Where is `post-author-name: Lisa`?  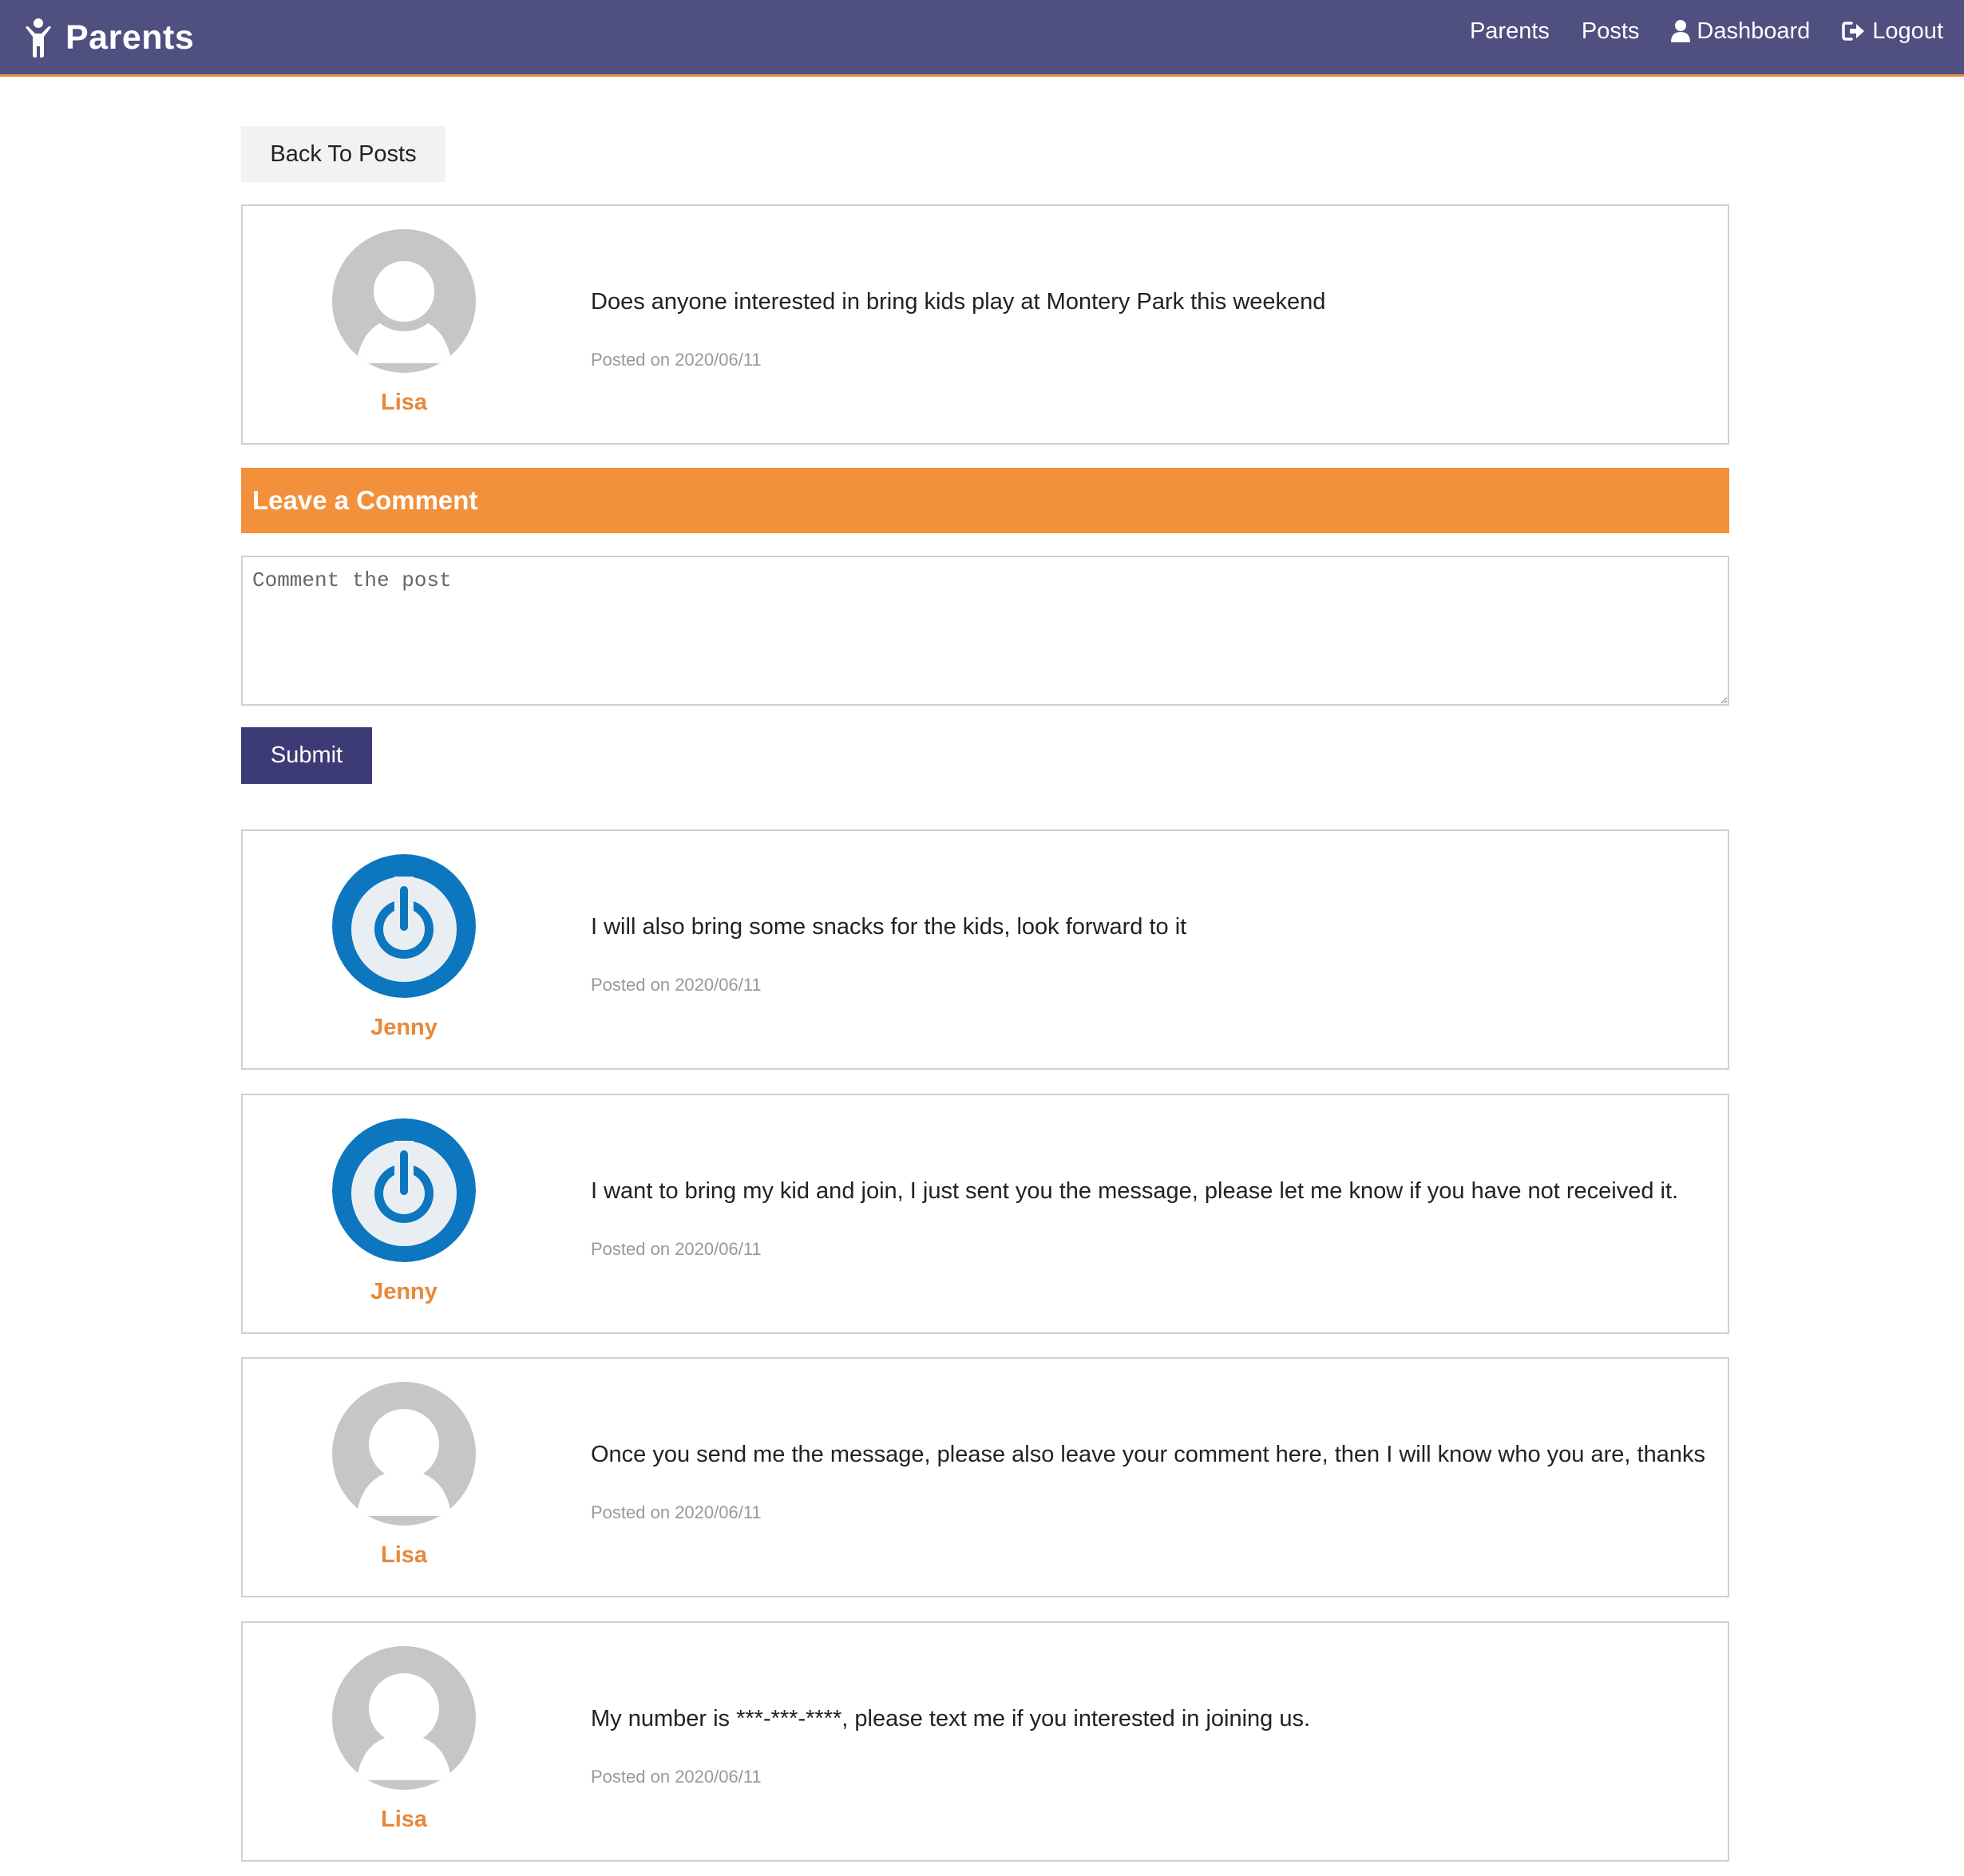 post-author-name: Lisa is located at coordinates (404, 403).